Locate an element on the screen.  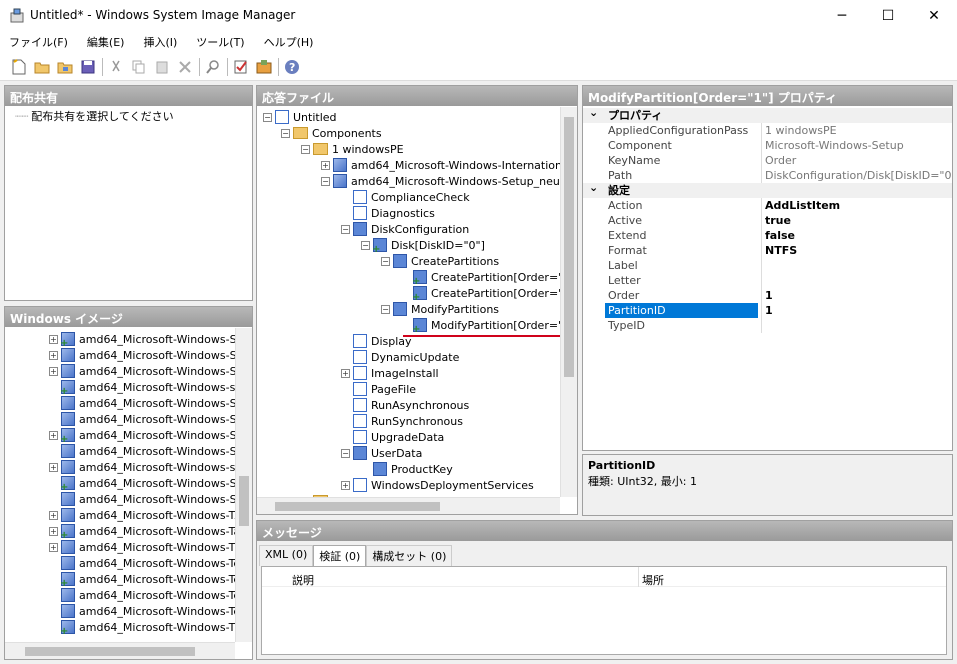
setting-createpartition-2: CreatePartition[Order="2" is located at coordinates (488, 294).